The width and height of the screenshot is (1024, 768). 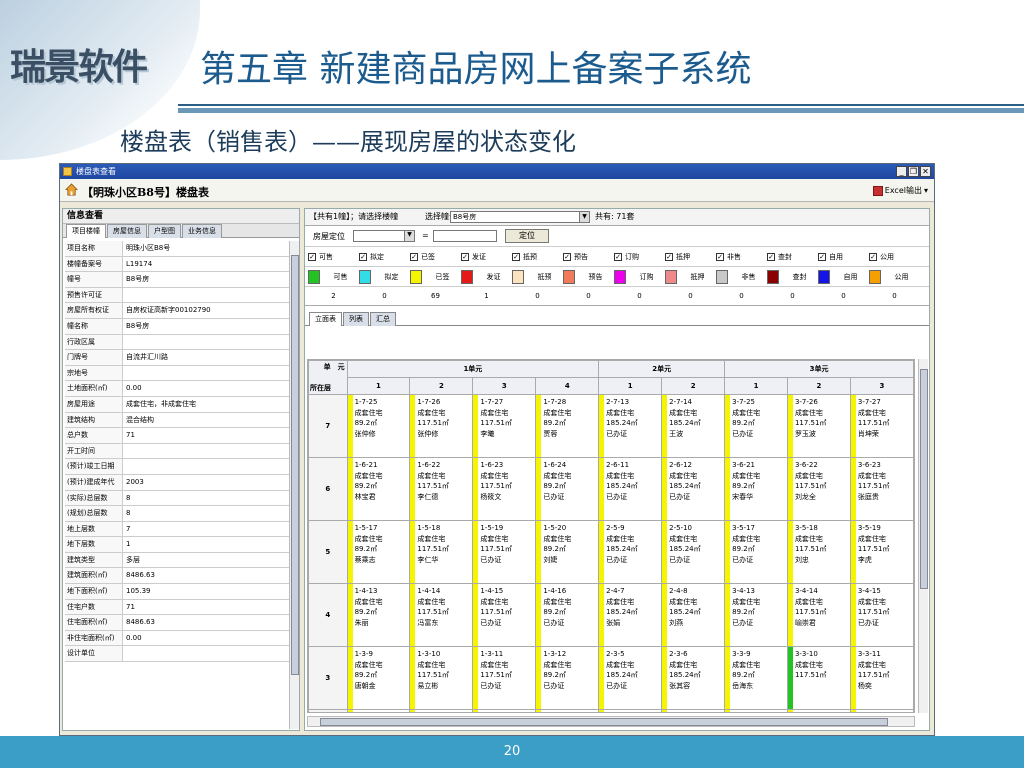 What do you see at coordinates (693, 710) in the screenshot?
I see `room-cell: 2-2-4` at bounding box center [693, 710].